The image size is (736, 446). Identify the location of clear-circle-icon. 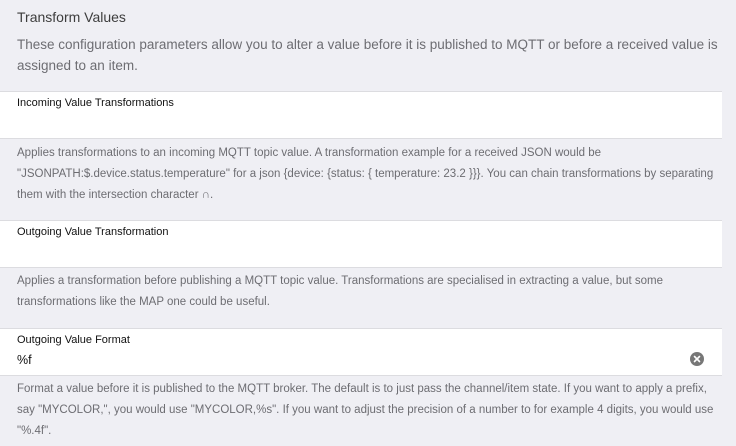
(697, 359).